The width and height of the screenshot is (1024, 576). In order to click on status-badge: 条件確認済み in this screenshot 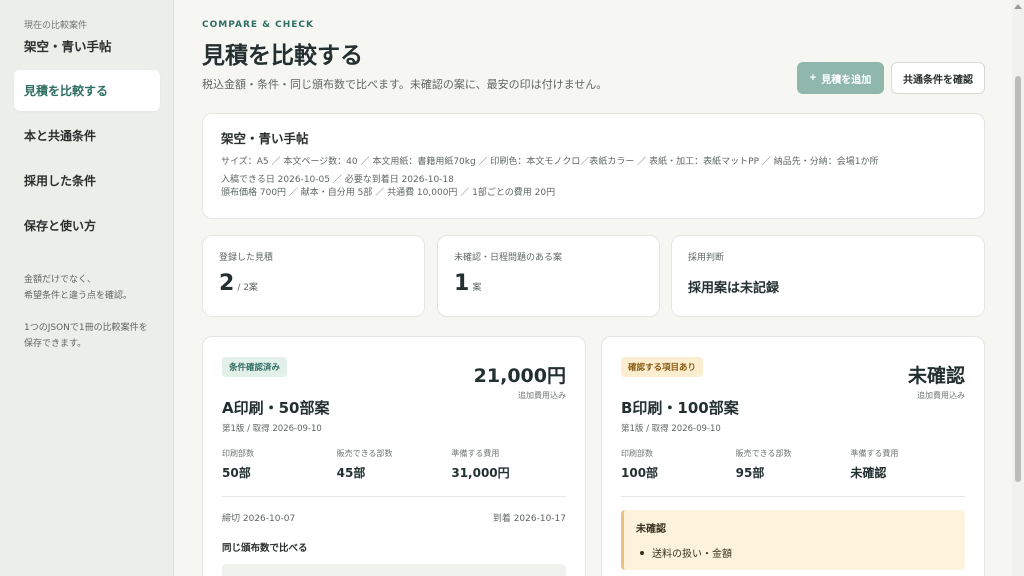, I will do `click(255, 367)`.